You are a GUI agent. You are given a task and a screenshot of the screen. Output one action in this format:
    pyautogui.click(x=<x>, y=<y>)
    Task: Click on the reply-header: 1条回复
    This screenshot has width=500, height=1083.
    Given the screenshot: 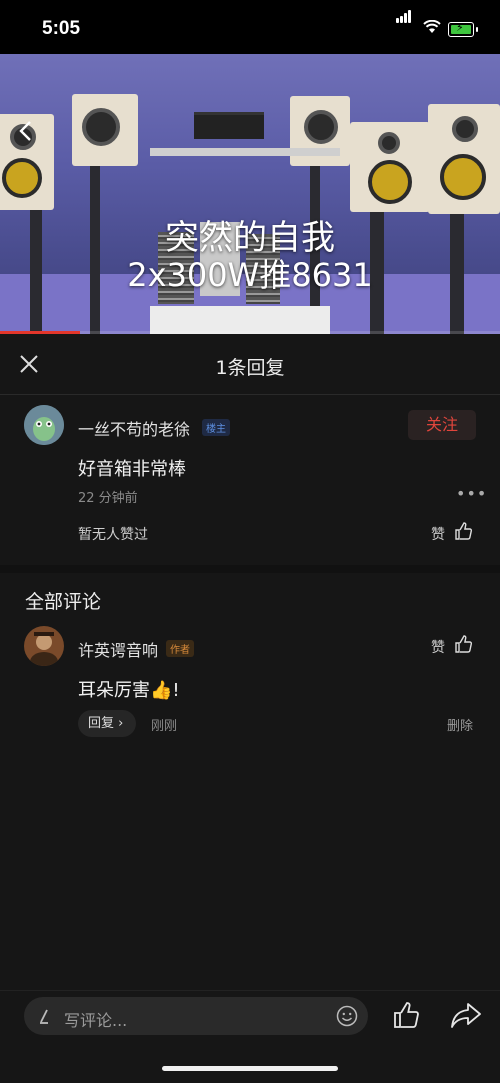 What is the action you would take?
    pyautogui.click(x=250, y=364)
    